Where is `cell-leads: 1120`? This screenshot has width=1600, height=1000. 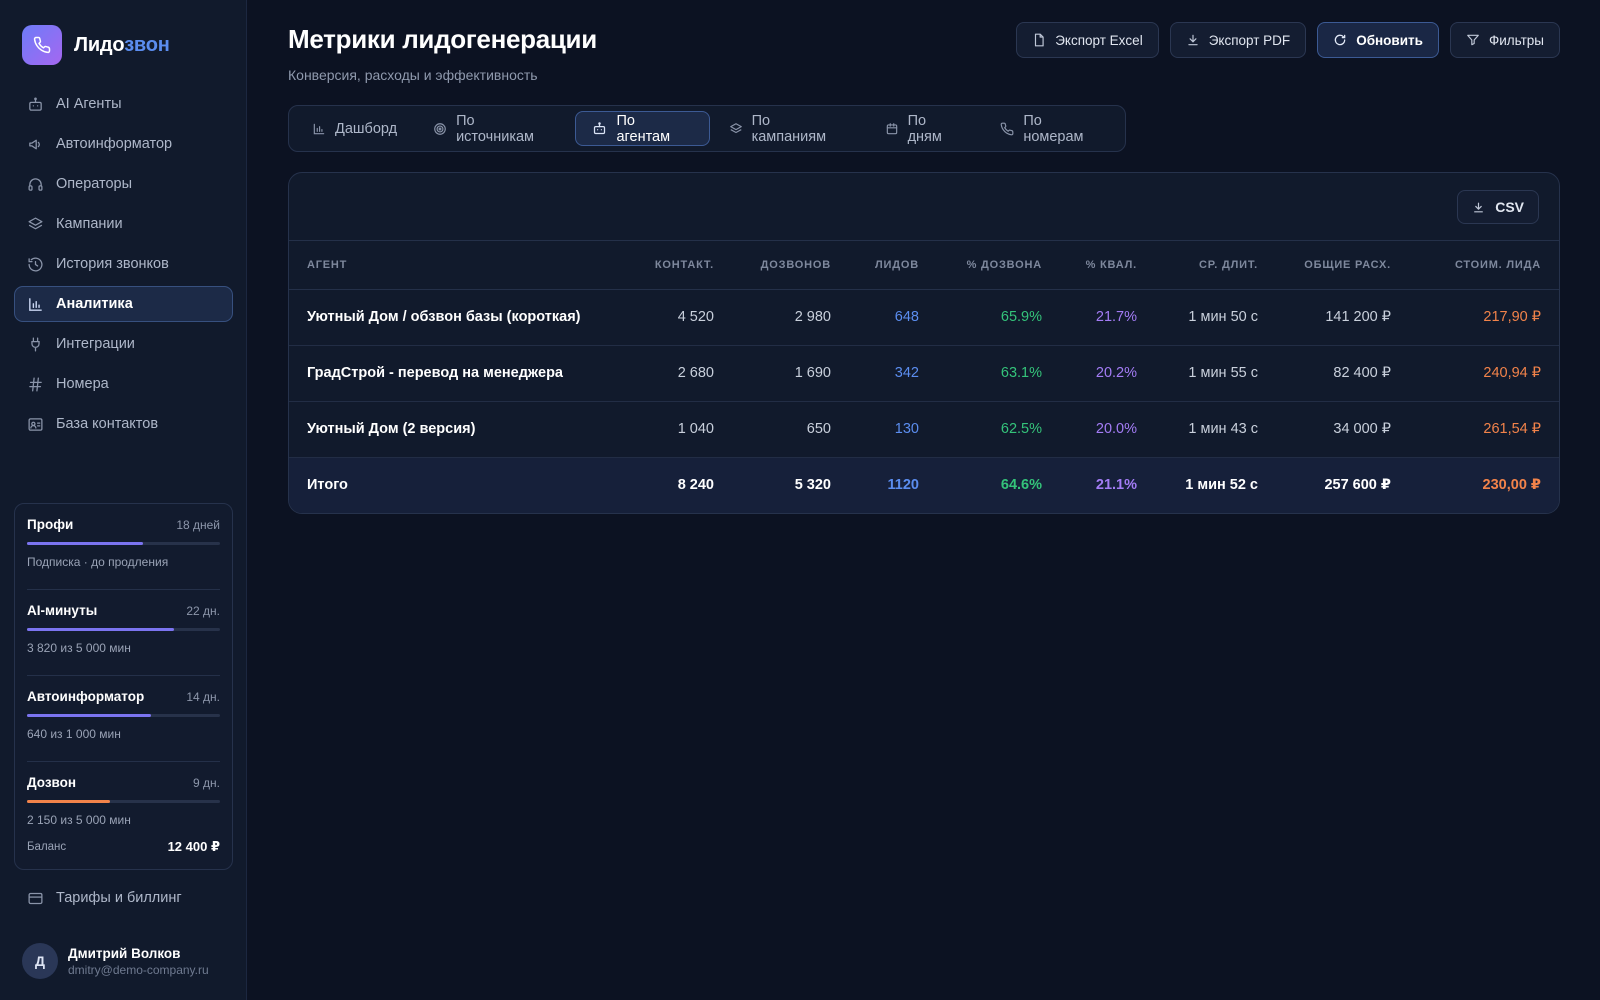 cell-leads: 1120 is located at coordinates (893, 485).